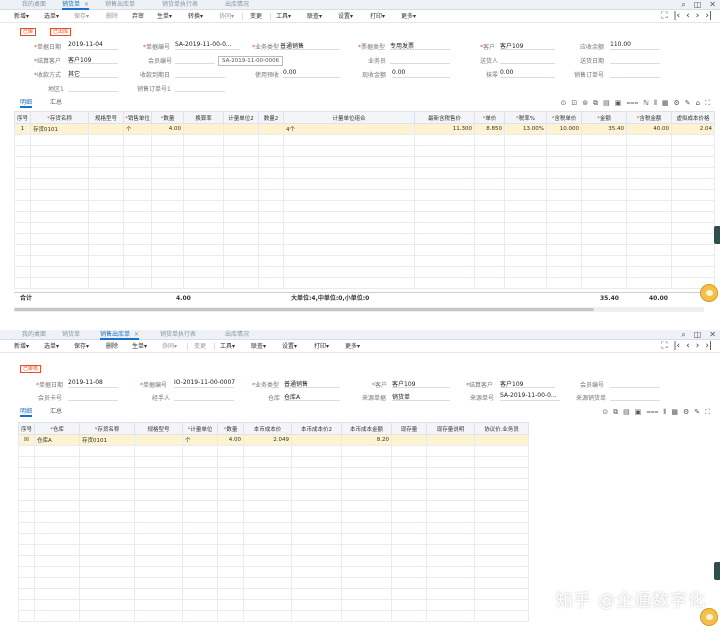 This screenshot has width=720, height=633. What do you see at coordinates (717, 235) in the screenshot?
I see `side-panel-handle` at bounding box center [717, 235].